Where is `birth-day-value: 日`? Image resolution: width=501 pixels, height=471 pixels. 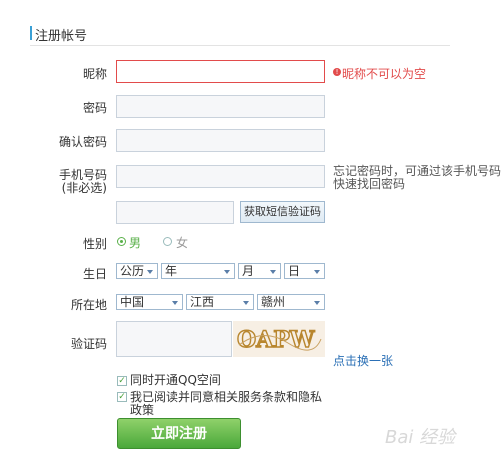 birth-day-value: 日 is located at coordinates (294, 271).